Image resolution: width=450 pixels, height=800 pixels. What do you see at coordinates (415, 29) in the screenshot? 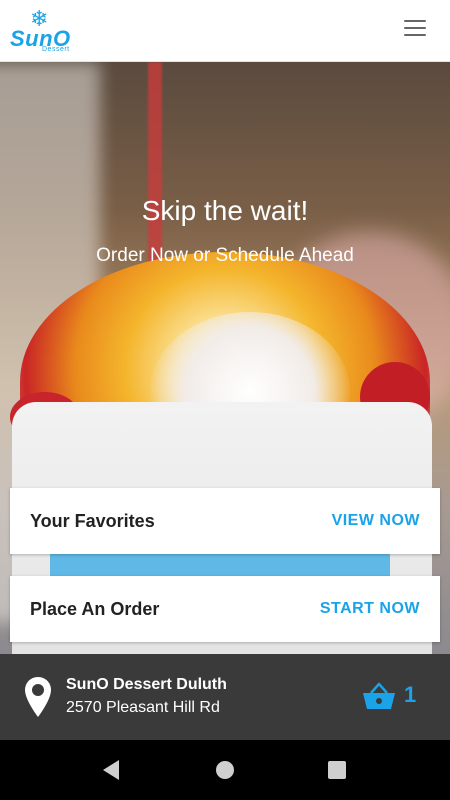
I see `hamburger-menu-icon` at bounding box center [415, 29].